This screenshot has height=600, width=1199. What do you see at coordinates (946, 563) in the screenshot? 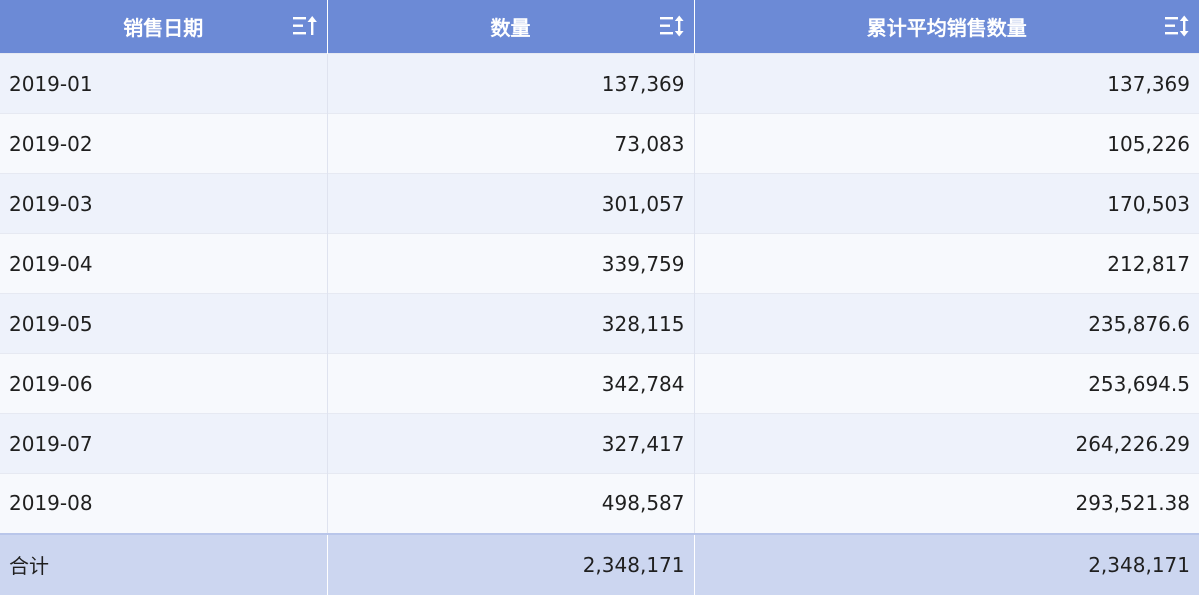
I see `total-cumulative-average: 2,348,171` at bounding box center [946, 563].